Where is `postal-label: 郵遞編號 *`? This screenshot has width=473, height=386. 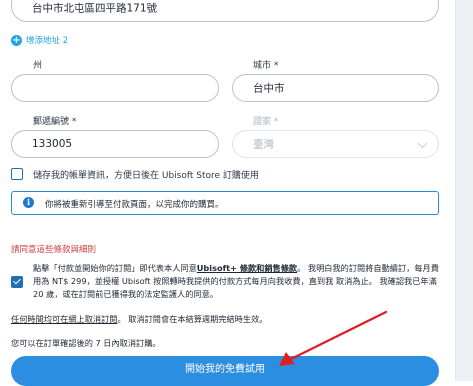 postal-label: 郵遞編號 * is located at coordinates (55, 122).